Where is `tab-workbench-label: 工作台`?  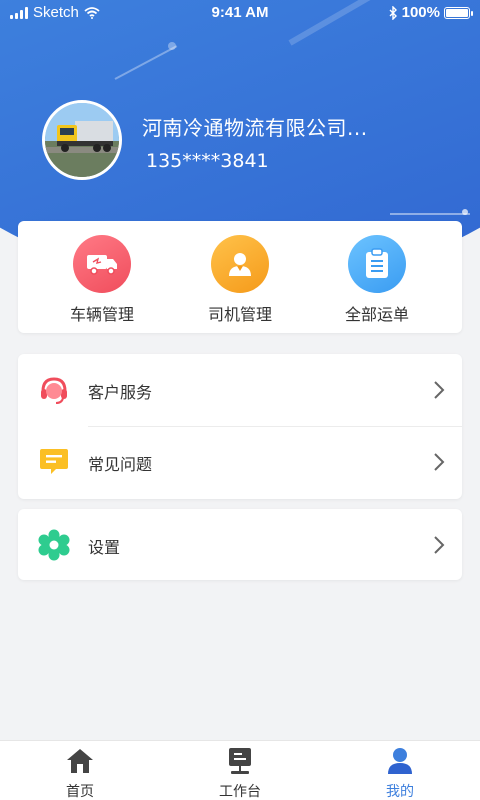
tab-workbench-label: 工作台 is located at coordinates (240, 792).